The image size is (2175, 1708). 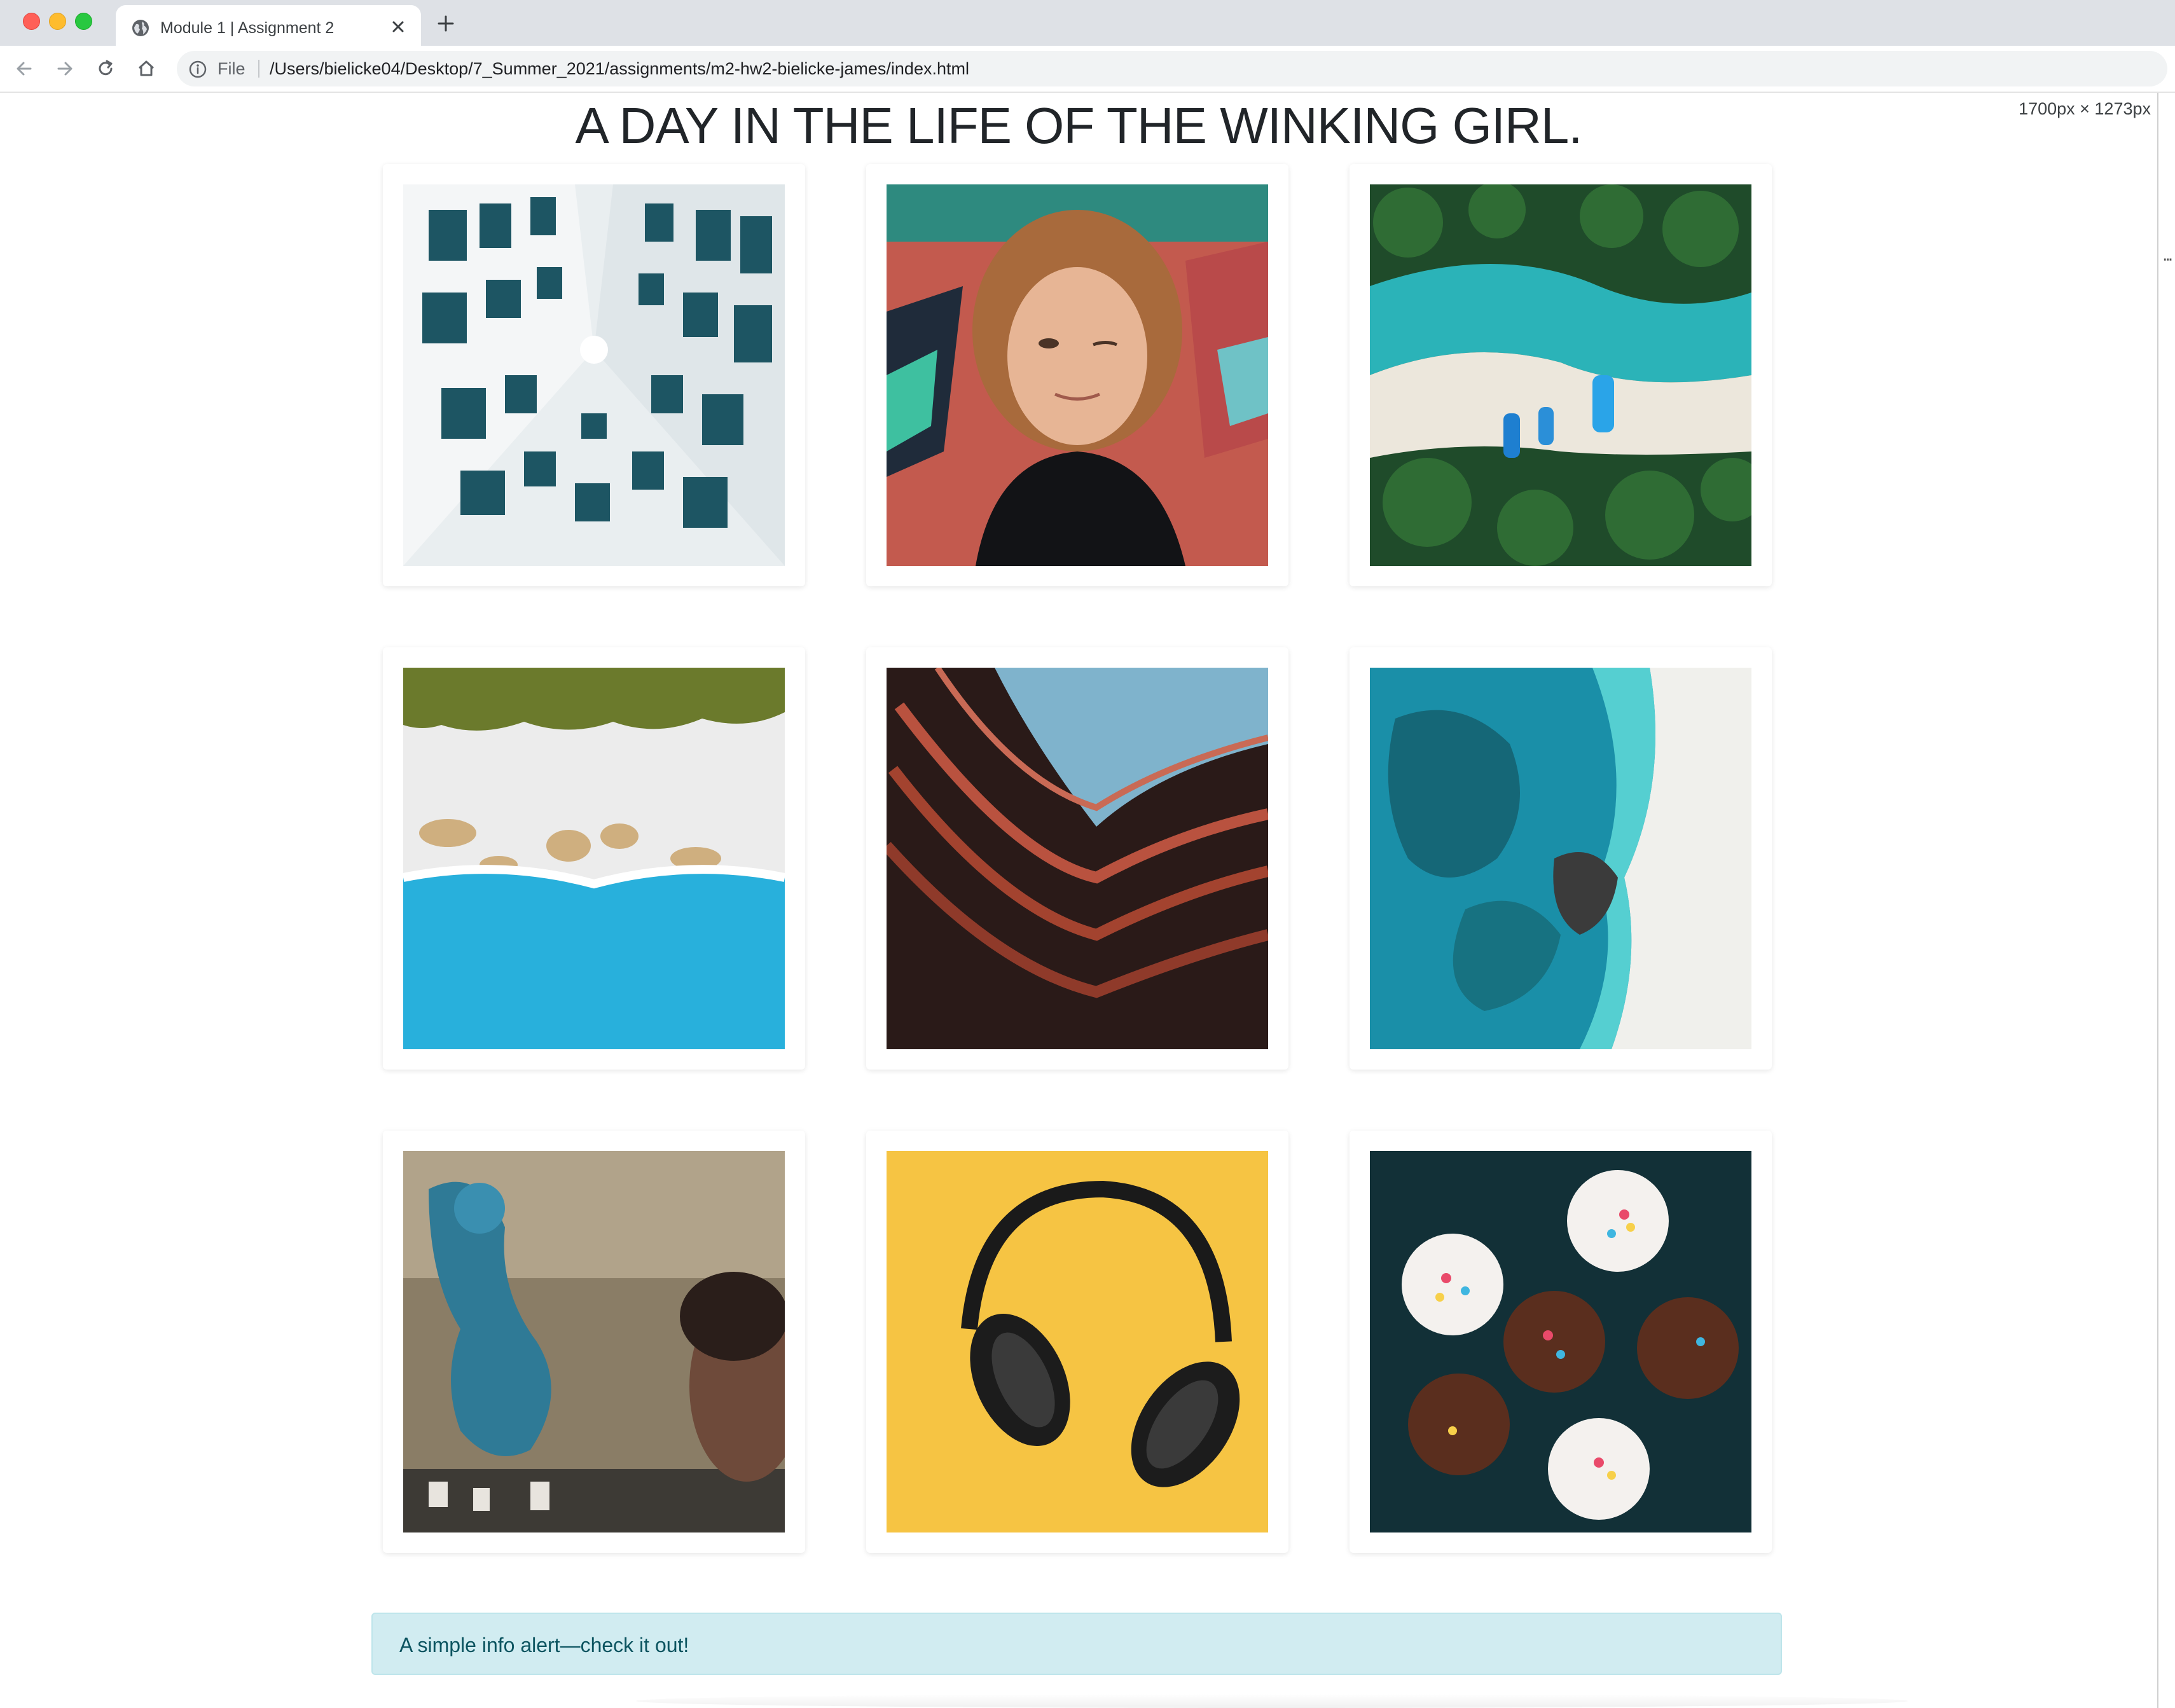 What do you see at coordinates (258, 69) in the screenshot?
I see `address-divider` at bounding box center [258, 69].